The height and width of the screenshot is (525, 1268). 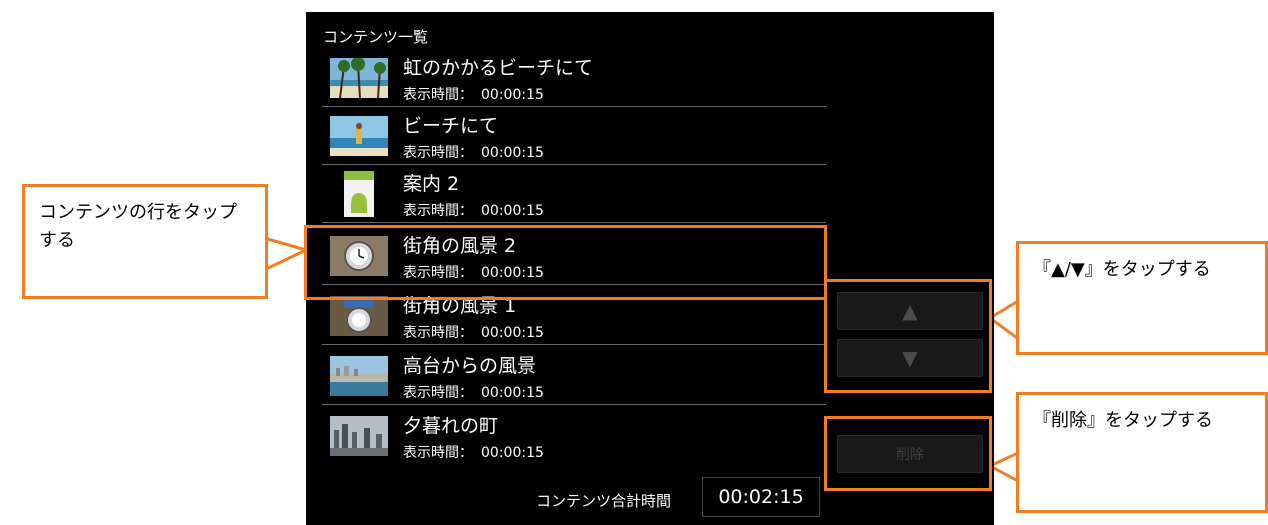 What do you see at coordinates (359, 376) in the screenshot?
I see `city-coast-thumbnail` at bounding box center [359, 376].